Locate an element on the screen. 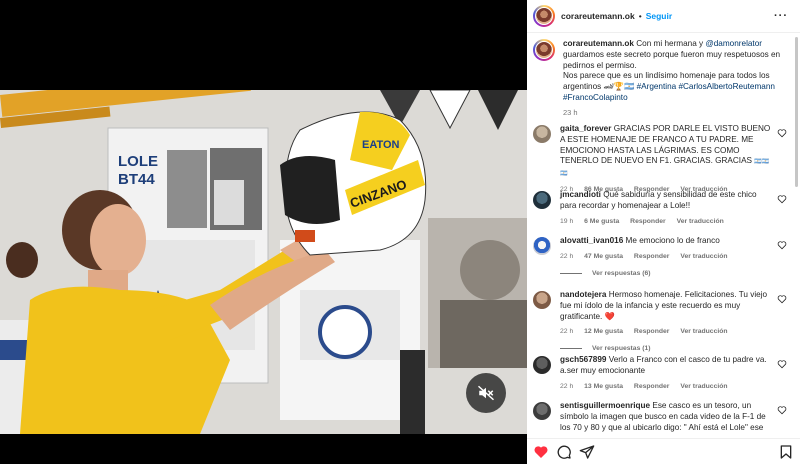  mute-button is located at coordinates (486, 393).